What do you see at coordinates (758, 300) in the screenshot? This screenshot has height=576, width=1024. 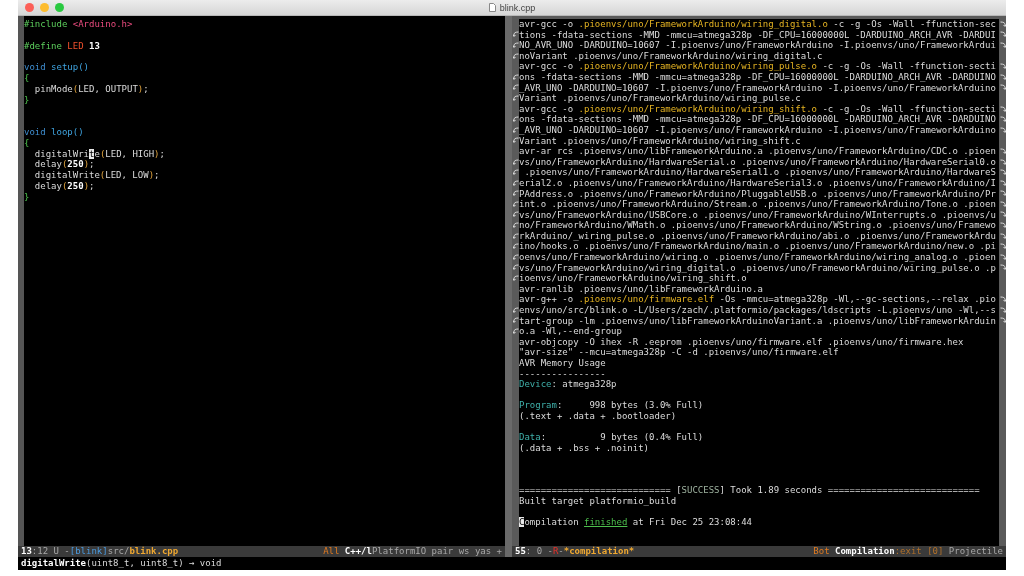 I see `output-line: avr-g++ -o .pioenvs/uno/firmware.elf -Os -mmcu=atmega328p -Wl,--gc-sections,--relax .pio` at bounding box center [758, 300].